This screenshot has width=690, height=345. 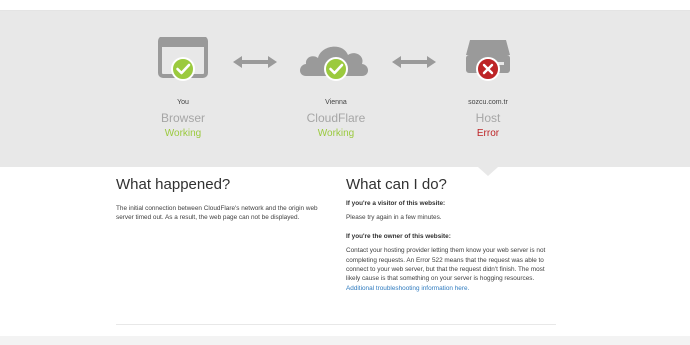 What do you see at coordinates (345, 340) in the screenshot?
I see `bottom-bar` at bounding box center [345, 340].